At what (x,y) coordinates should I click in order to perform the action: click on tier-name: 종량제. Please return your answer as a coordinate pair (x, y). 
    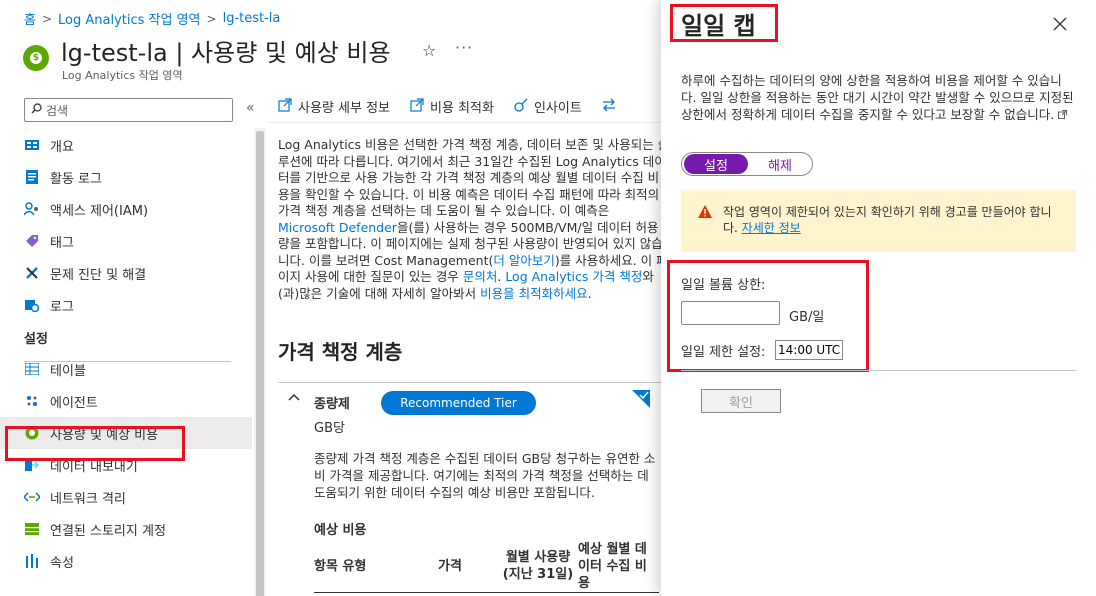
    Looking at the image, I should click on (332, 404).